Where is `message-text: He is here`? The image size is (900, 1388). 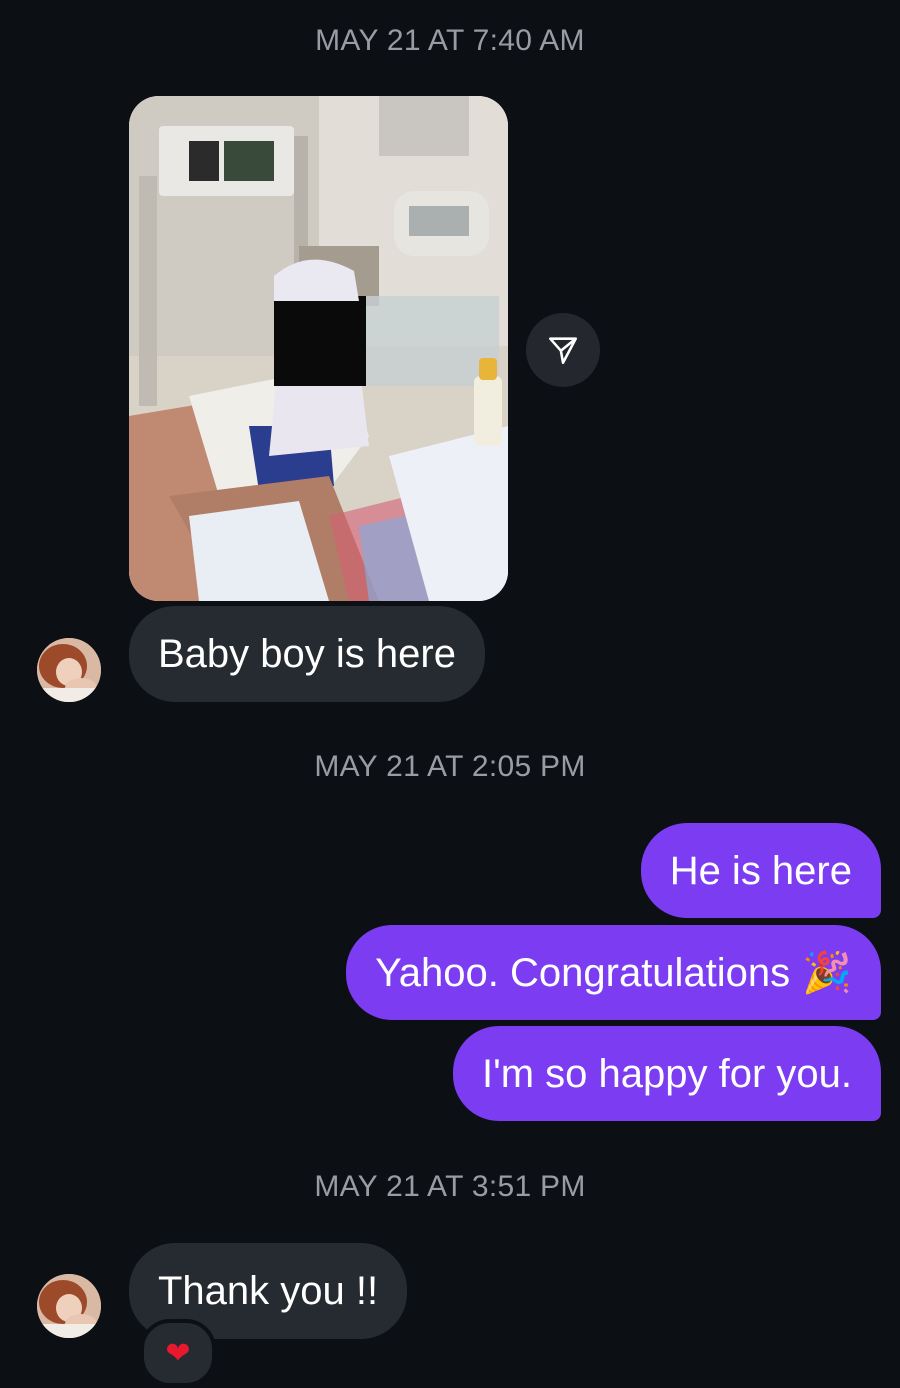
message-text: He is here is located at coordinates (760, 870).